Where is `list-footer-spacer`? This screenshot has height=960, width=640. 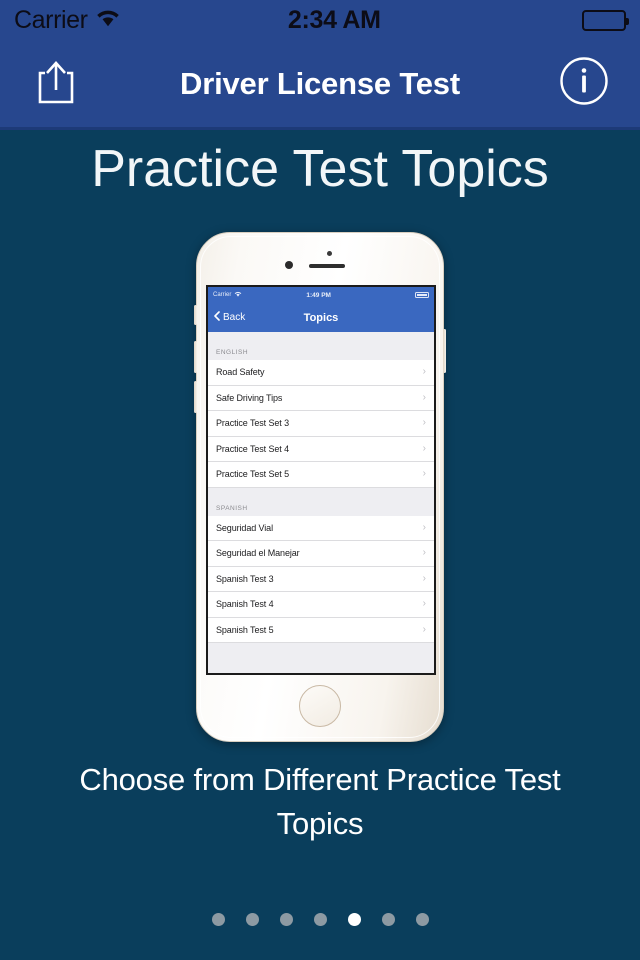 list-footer-spacer is located at coordinates (321, 658).